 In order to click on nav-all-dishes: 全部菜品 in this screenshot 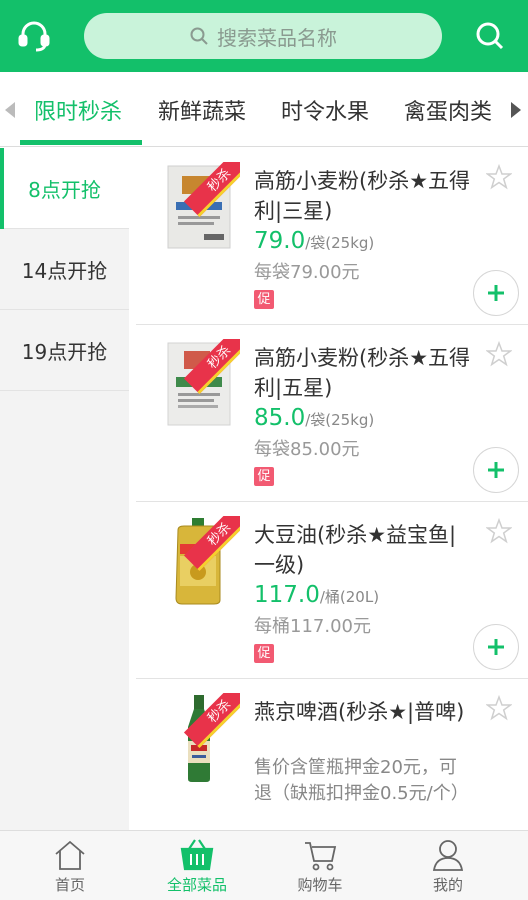, I will do `click(197, 865)`.